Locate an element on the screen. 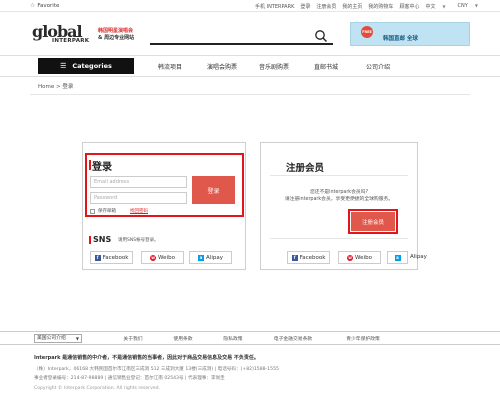 This screenshot has height=406, width=500. footer-links: 关于我们 使用条款 隐私政策 电子金融交易条款 青少年保护政策 is located at coordinates (253, 338).